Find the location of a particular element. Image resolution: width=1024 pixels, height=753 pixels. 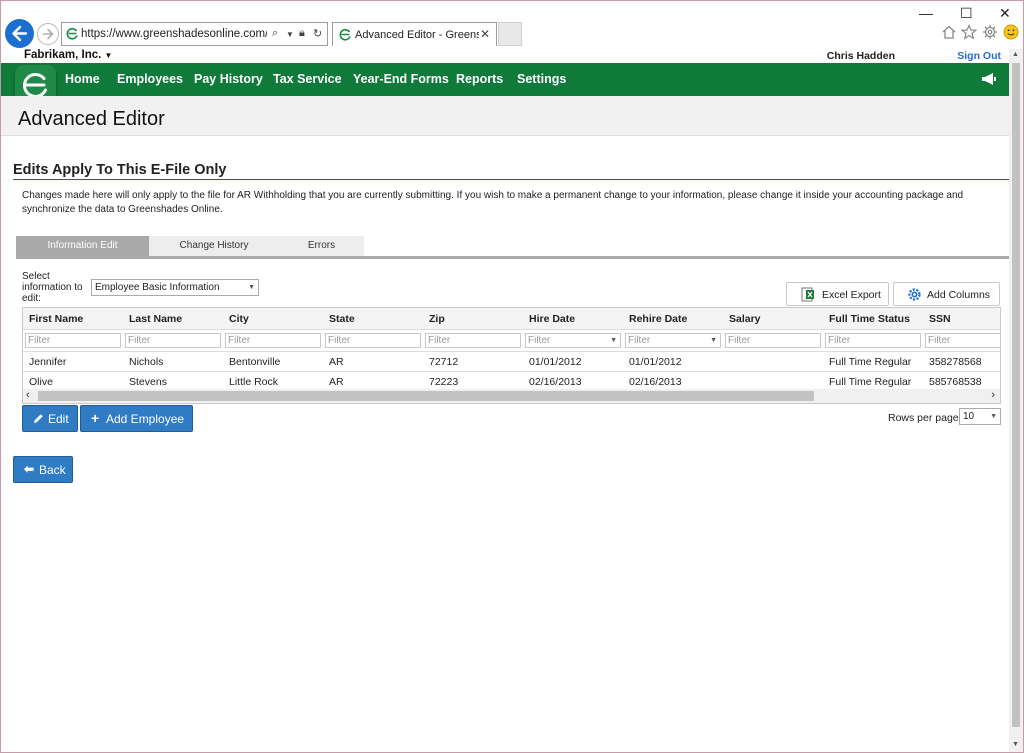

nav-year-end-forms: Year-End Forms is located at coordinates (401, 79).